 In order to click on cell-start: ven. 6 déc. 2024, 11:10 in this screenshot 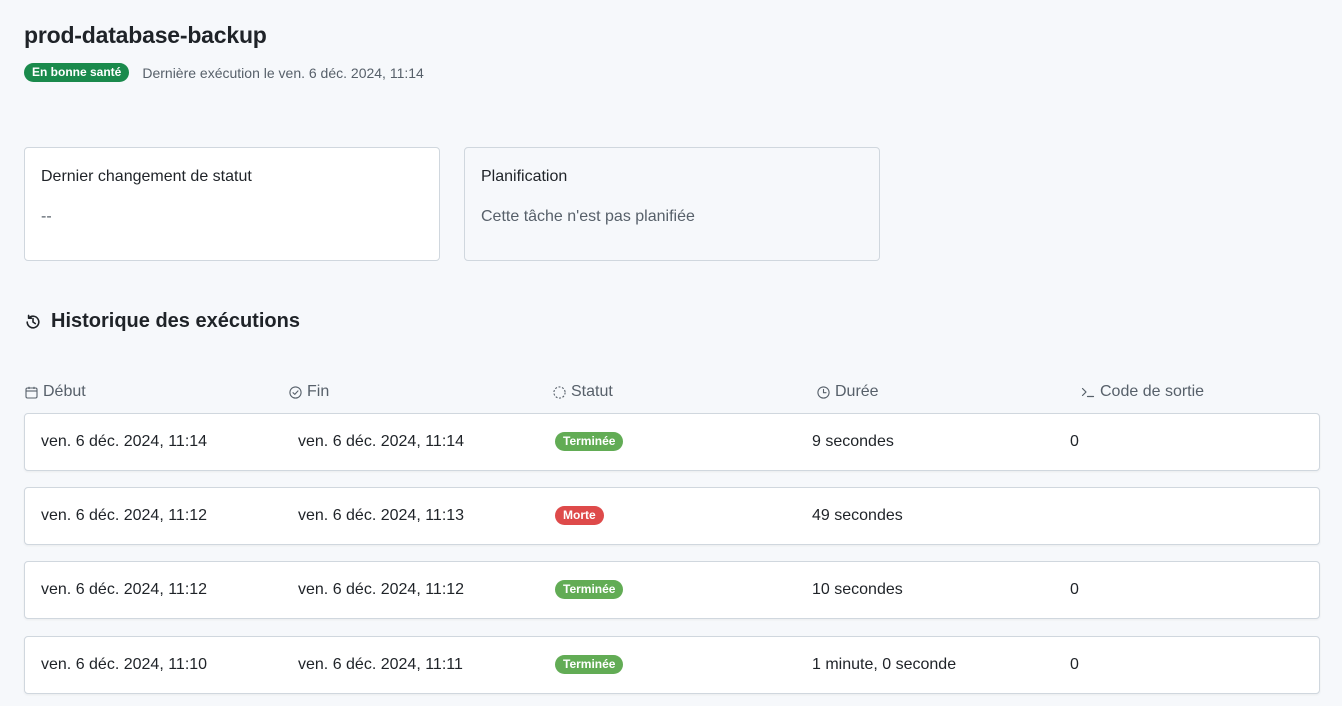, I will do `click(124, 664)`.